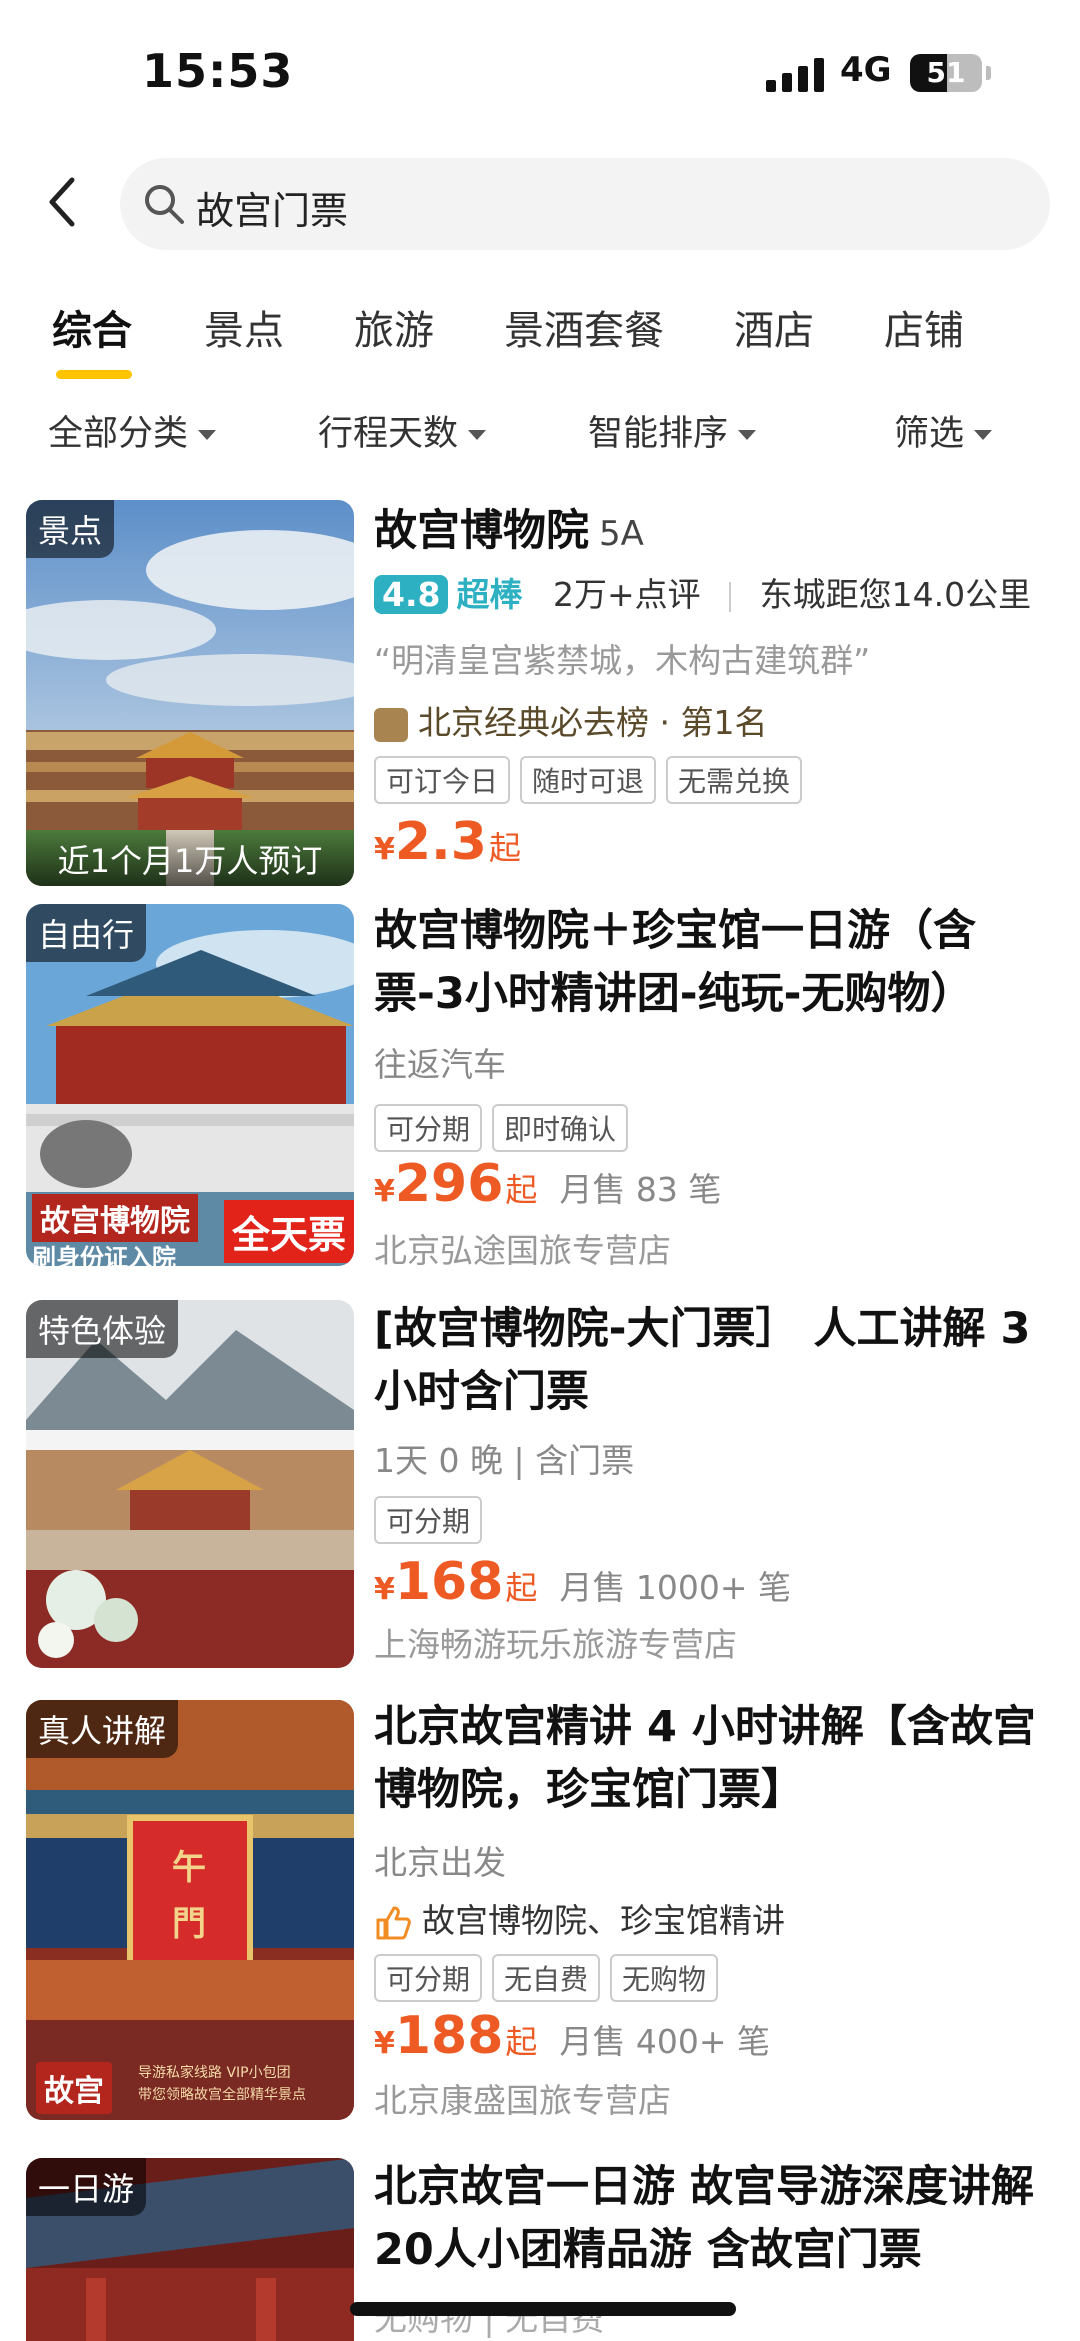 The width and height of the screenshot is (1080, 2341). Describe the element at coordinates (627, 594) in the screenshot. I see `review-count: 2万+点评` at that location.